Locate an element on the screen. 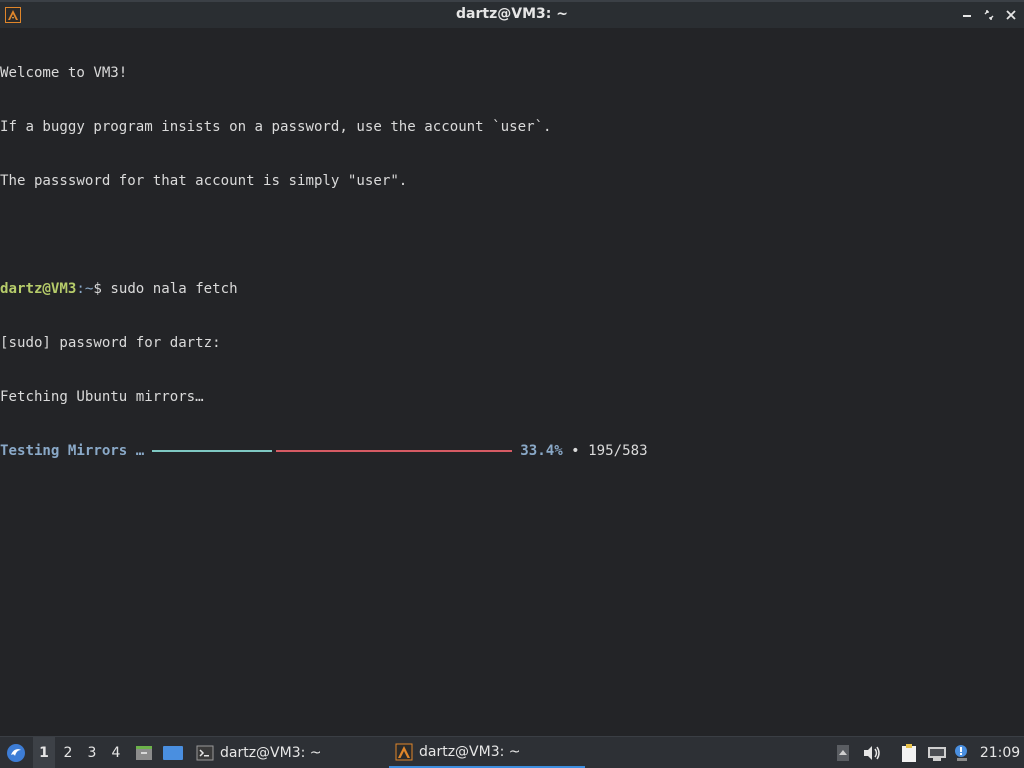  file-manager-launcher is located at coordinates (144, 752).